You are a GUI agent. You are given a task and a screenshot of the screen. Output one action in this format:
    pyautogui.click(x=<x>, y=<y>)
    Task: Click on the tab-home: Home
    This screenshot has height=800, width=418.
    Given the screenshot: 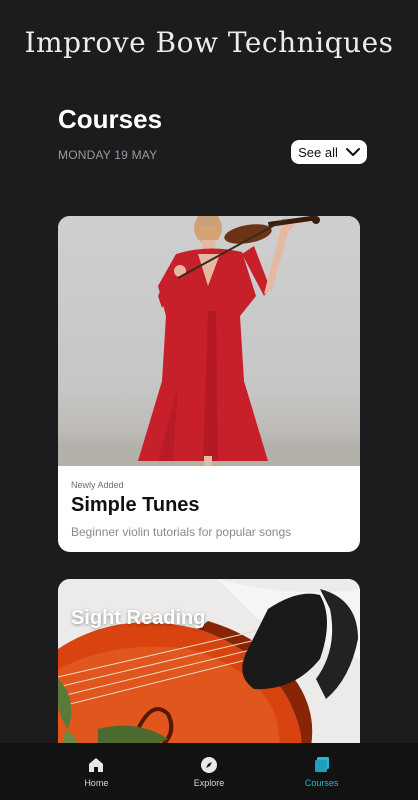 What is the action you would take?
    pyautogui.click(x=96, y=772)
    